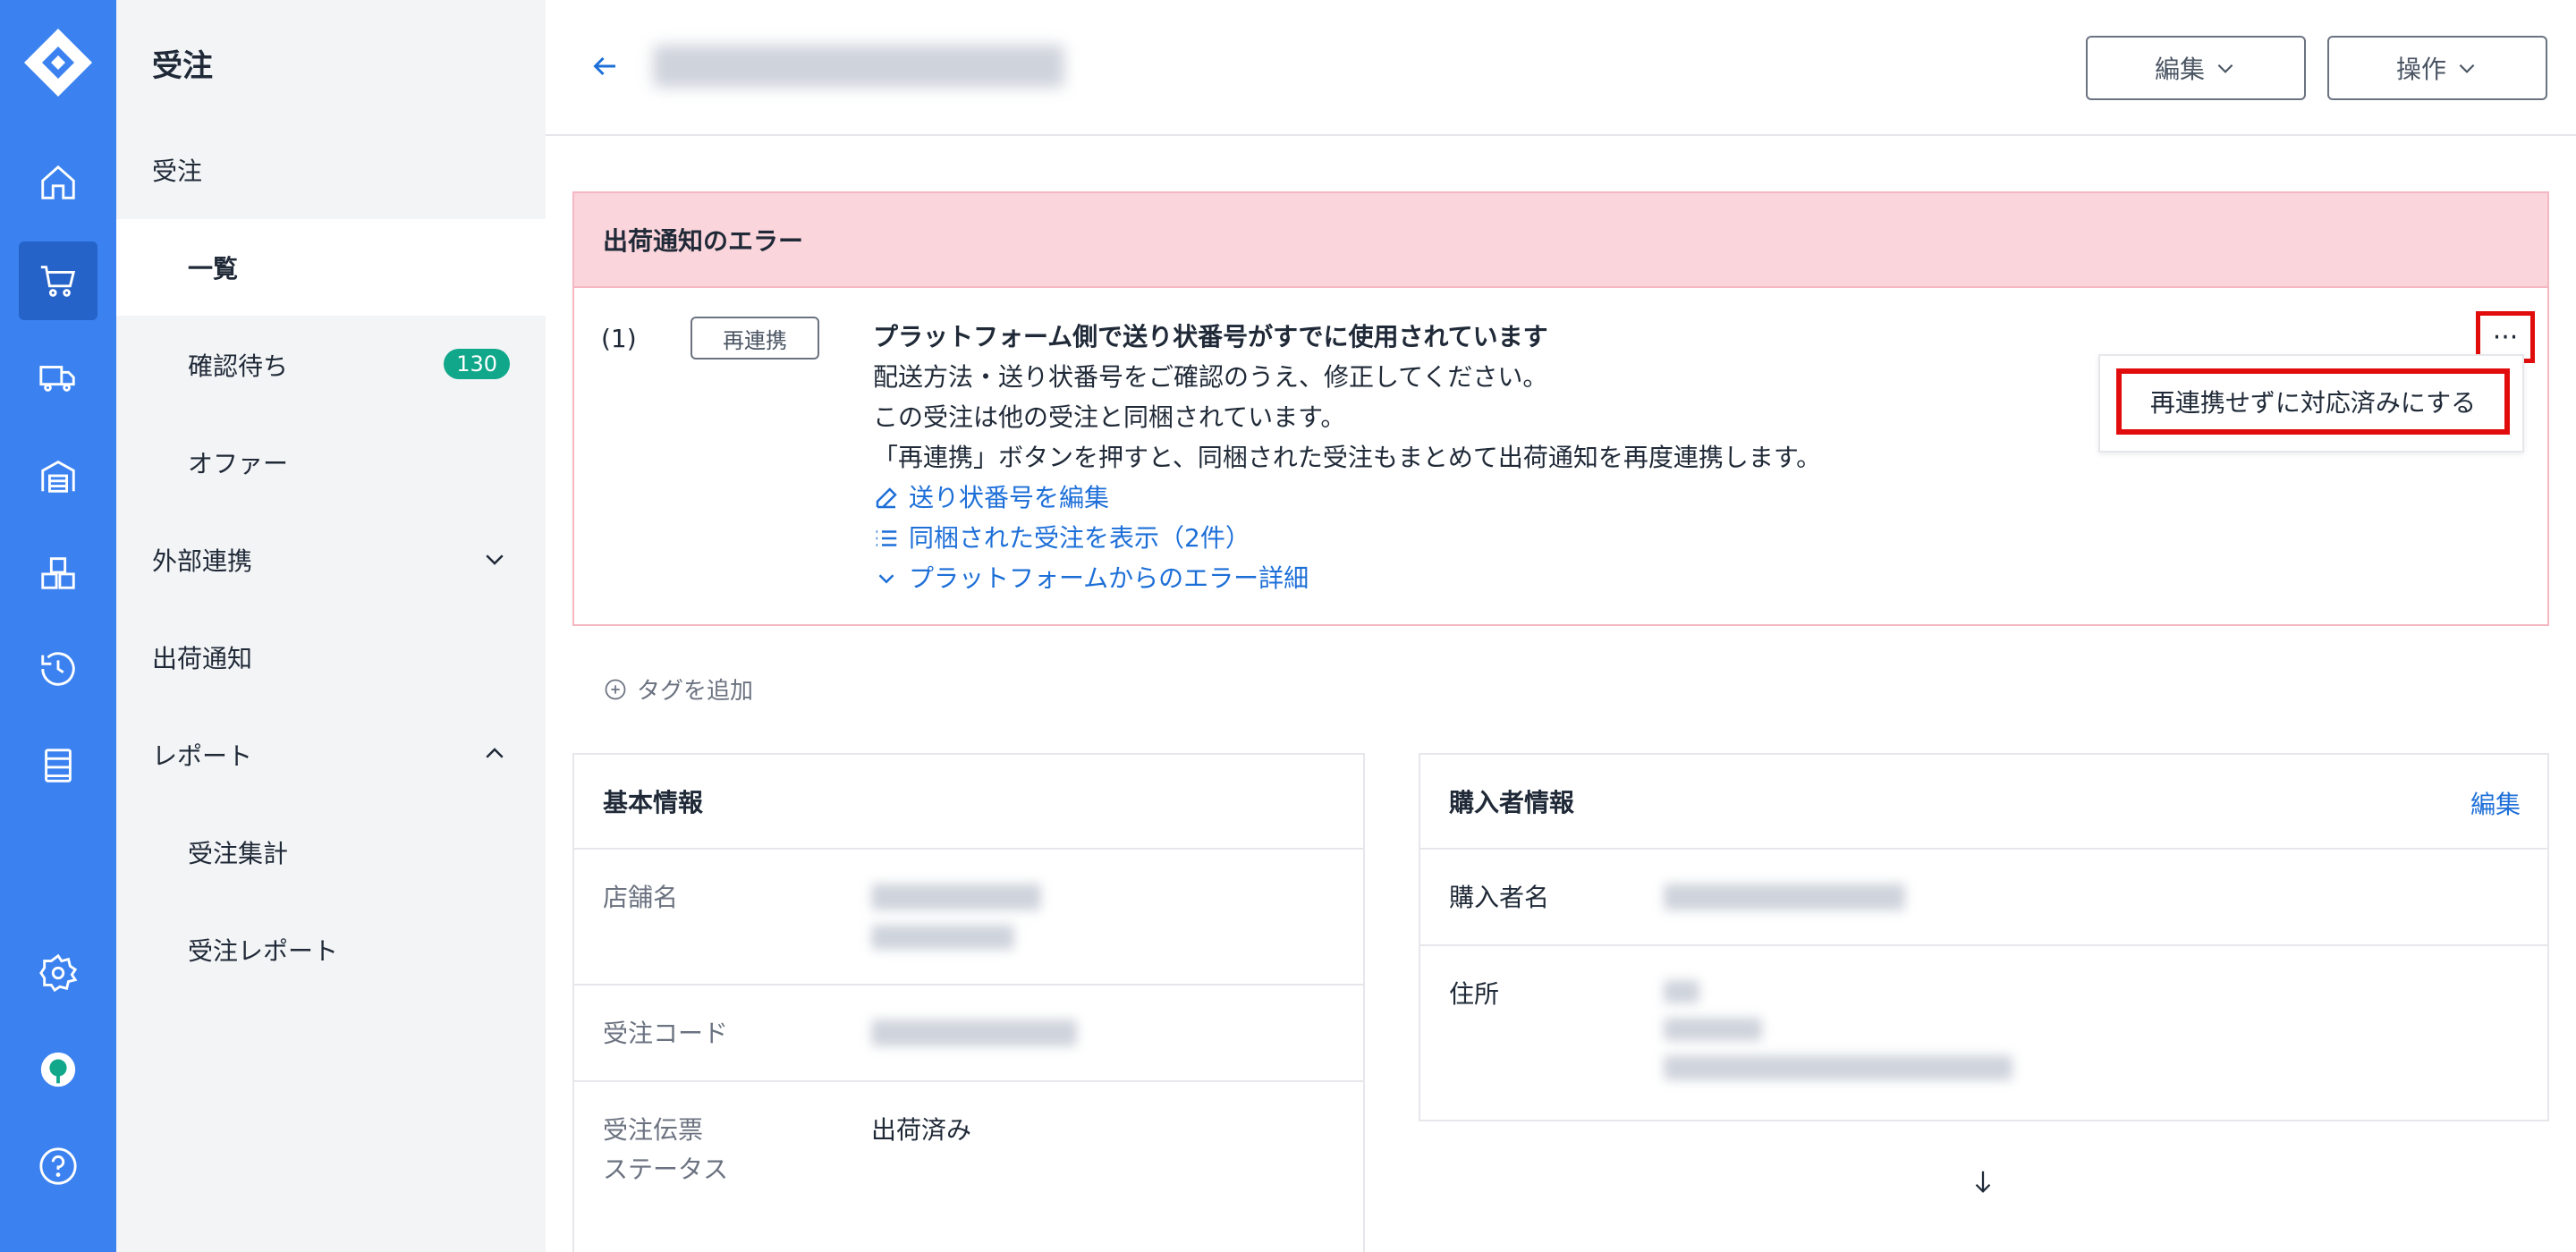  I want to click on buyer-info-card: 購入者情報 編集 購入者名 住所, so click(1984, 937).